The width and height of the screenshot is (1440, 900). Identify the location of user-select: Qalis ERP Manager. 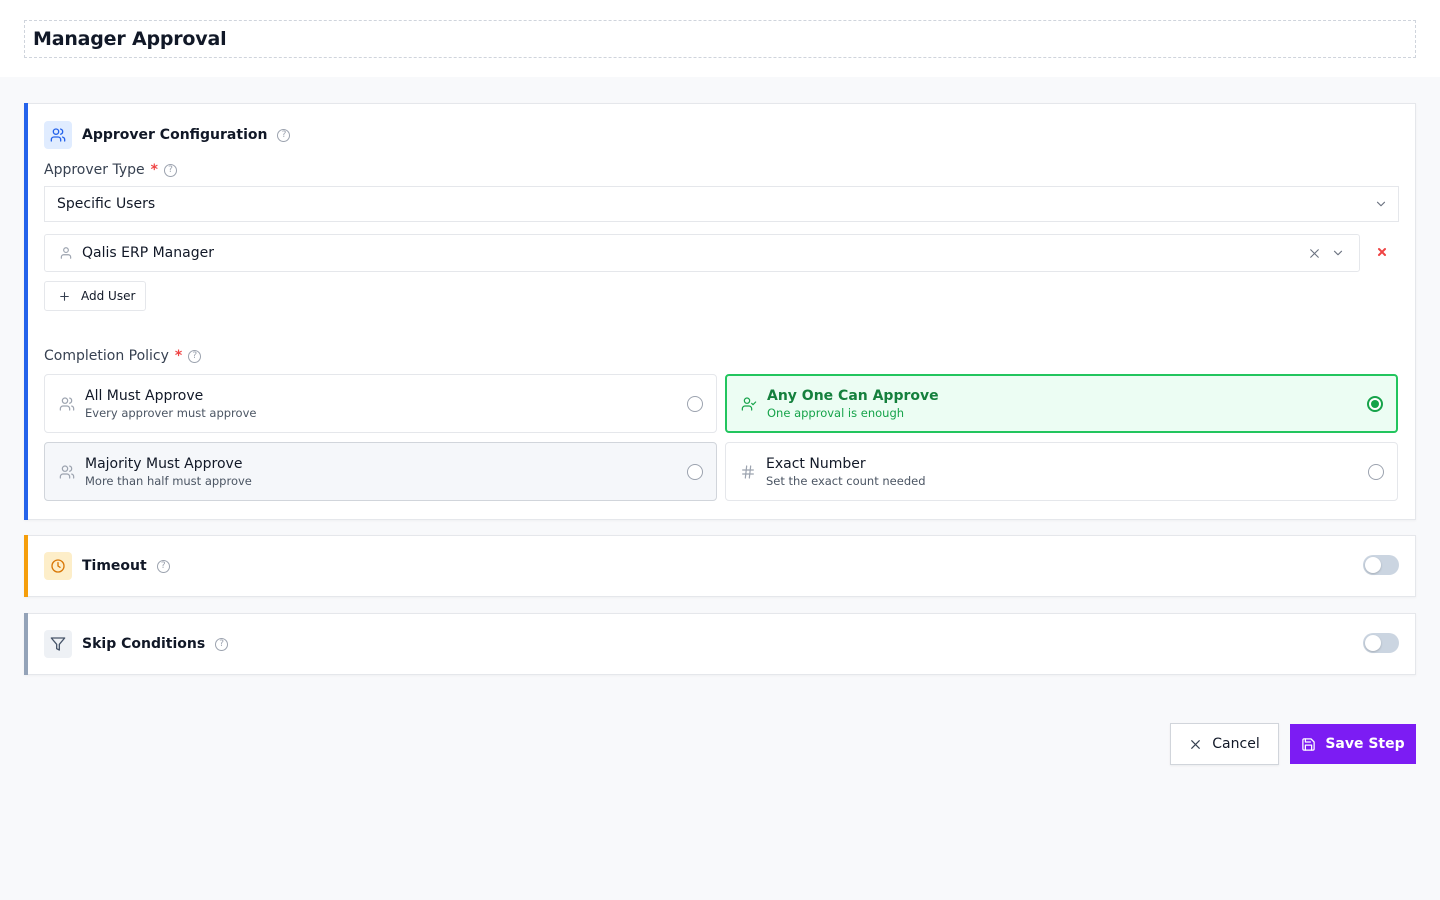
(702, 253).